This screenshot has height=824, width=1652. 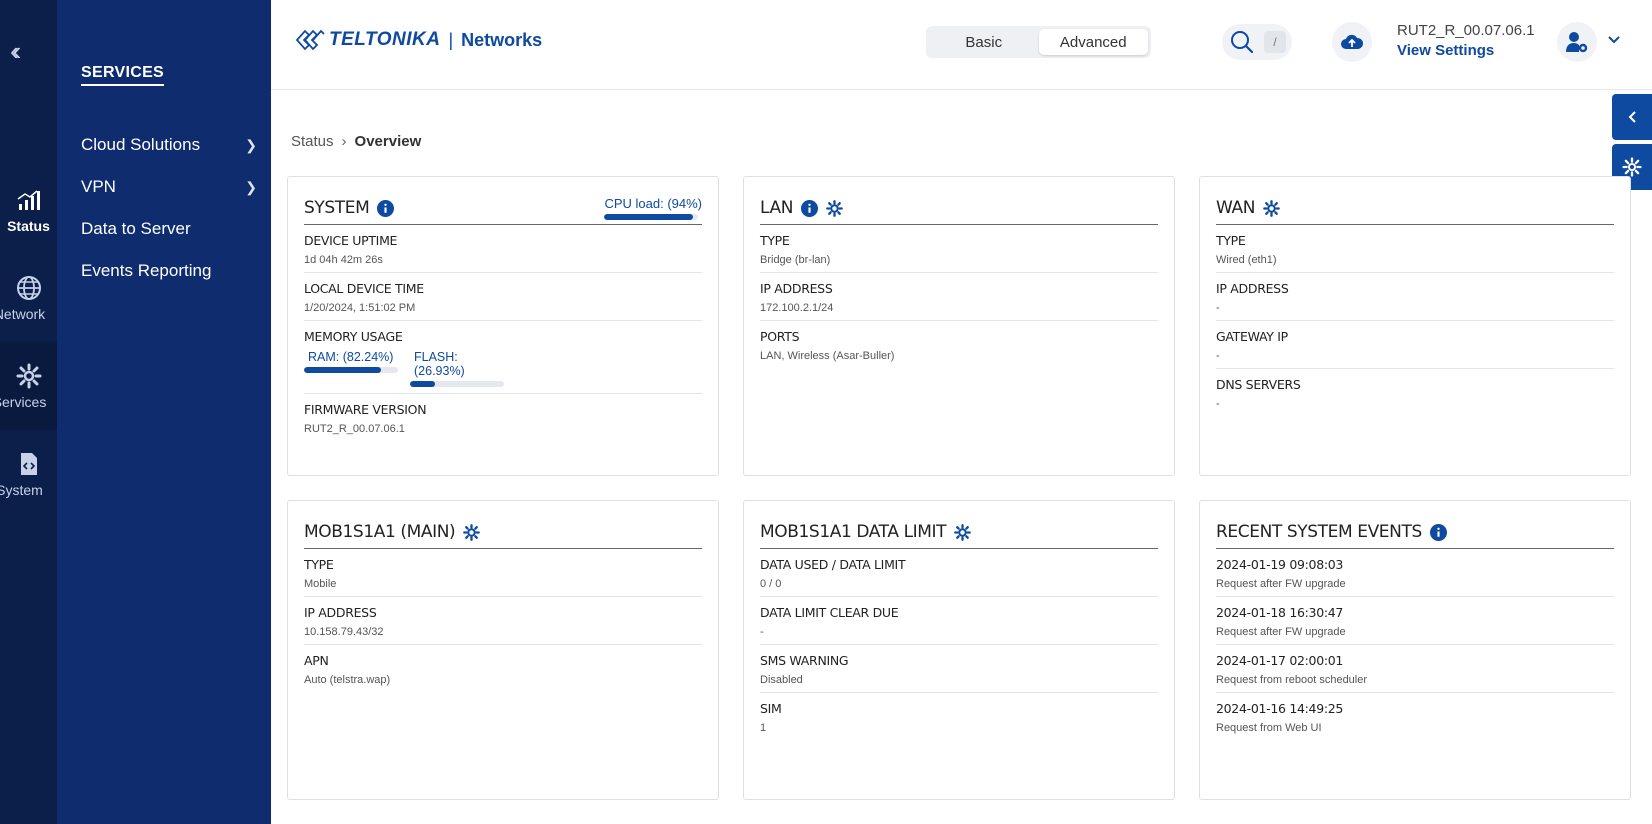 I want to click on card-title: MOB1S1A1 (MAIN), so click(x=392, y=532).